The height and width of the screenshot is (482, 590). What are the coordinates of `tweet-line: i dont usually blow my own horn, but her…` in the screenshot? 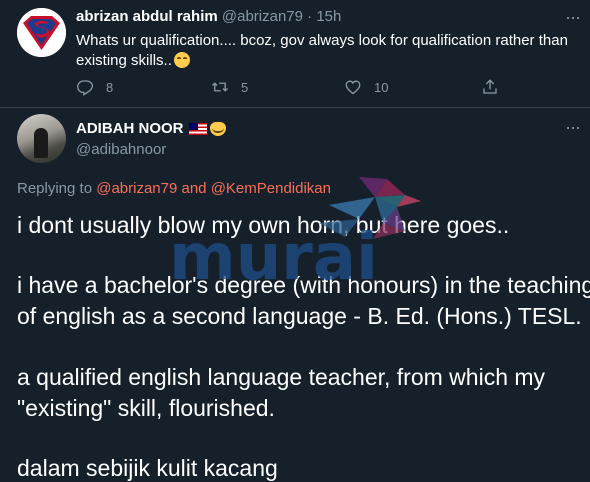 It's located at (263, 225).